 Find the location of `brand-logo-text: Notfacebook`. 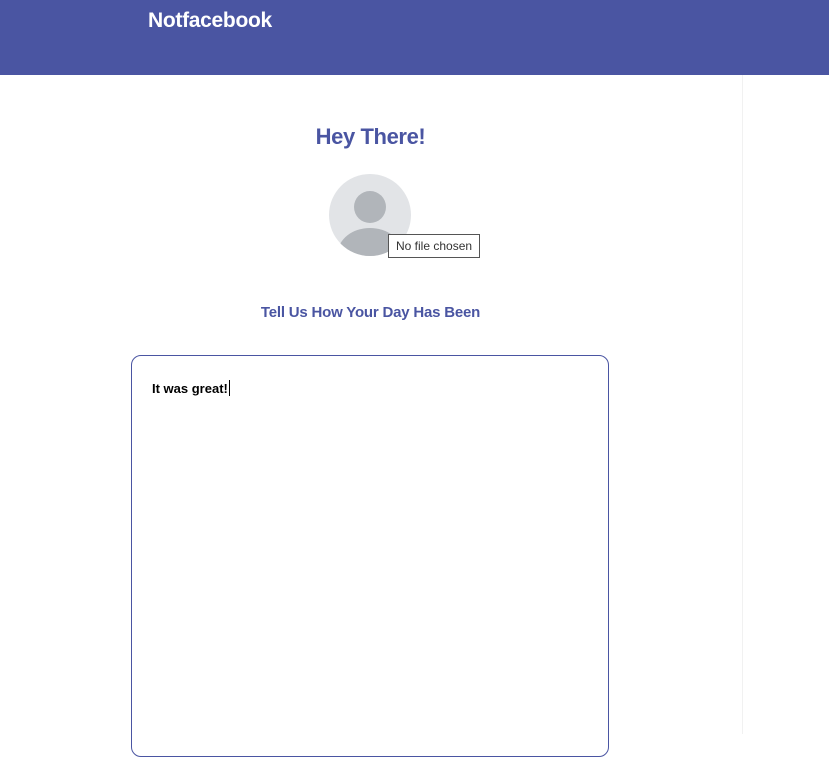

brand-logo-text: Notfacebook is located at coordinates (210, 21).